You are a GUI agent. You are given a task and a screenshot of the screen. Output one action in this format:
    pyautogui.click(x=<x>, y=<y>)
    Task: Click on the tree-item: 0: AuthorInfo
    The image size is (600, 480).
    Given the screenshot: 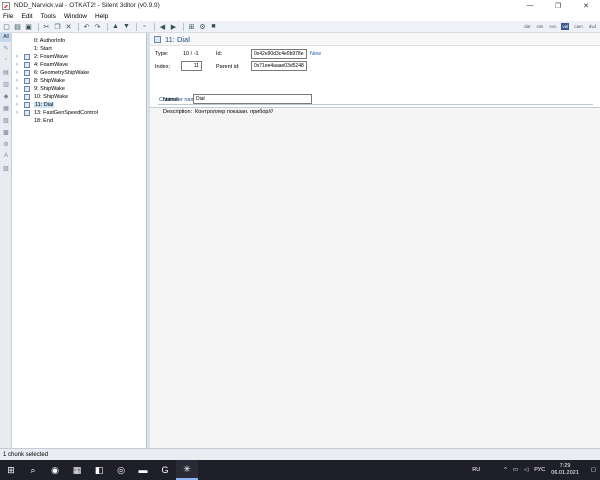 What is the action you would take?
    pyautogui.click(x=79, y=41)
    